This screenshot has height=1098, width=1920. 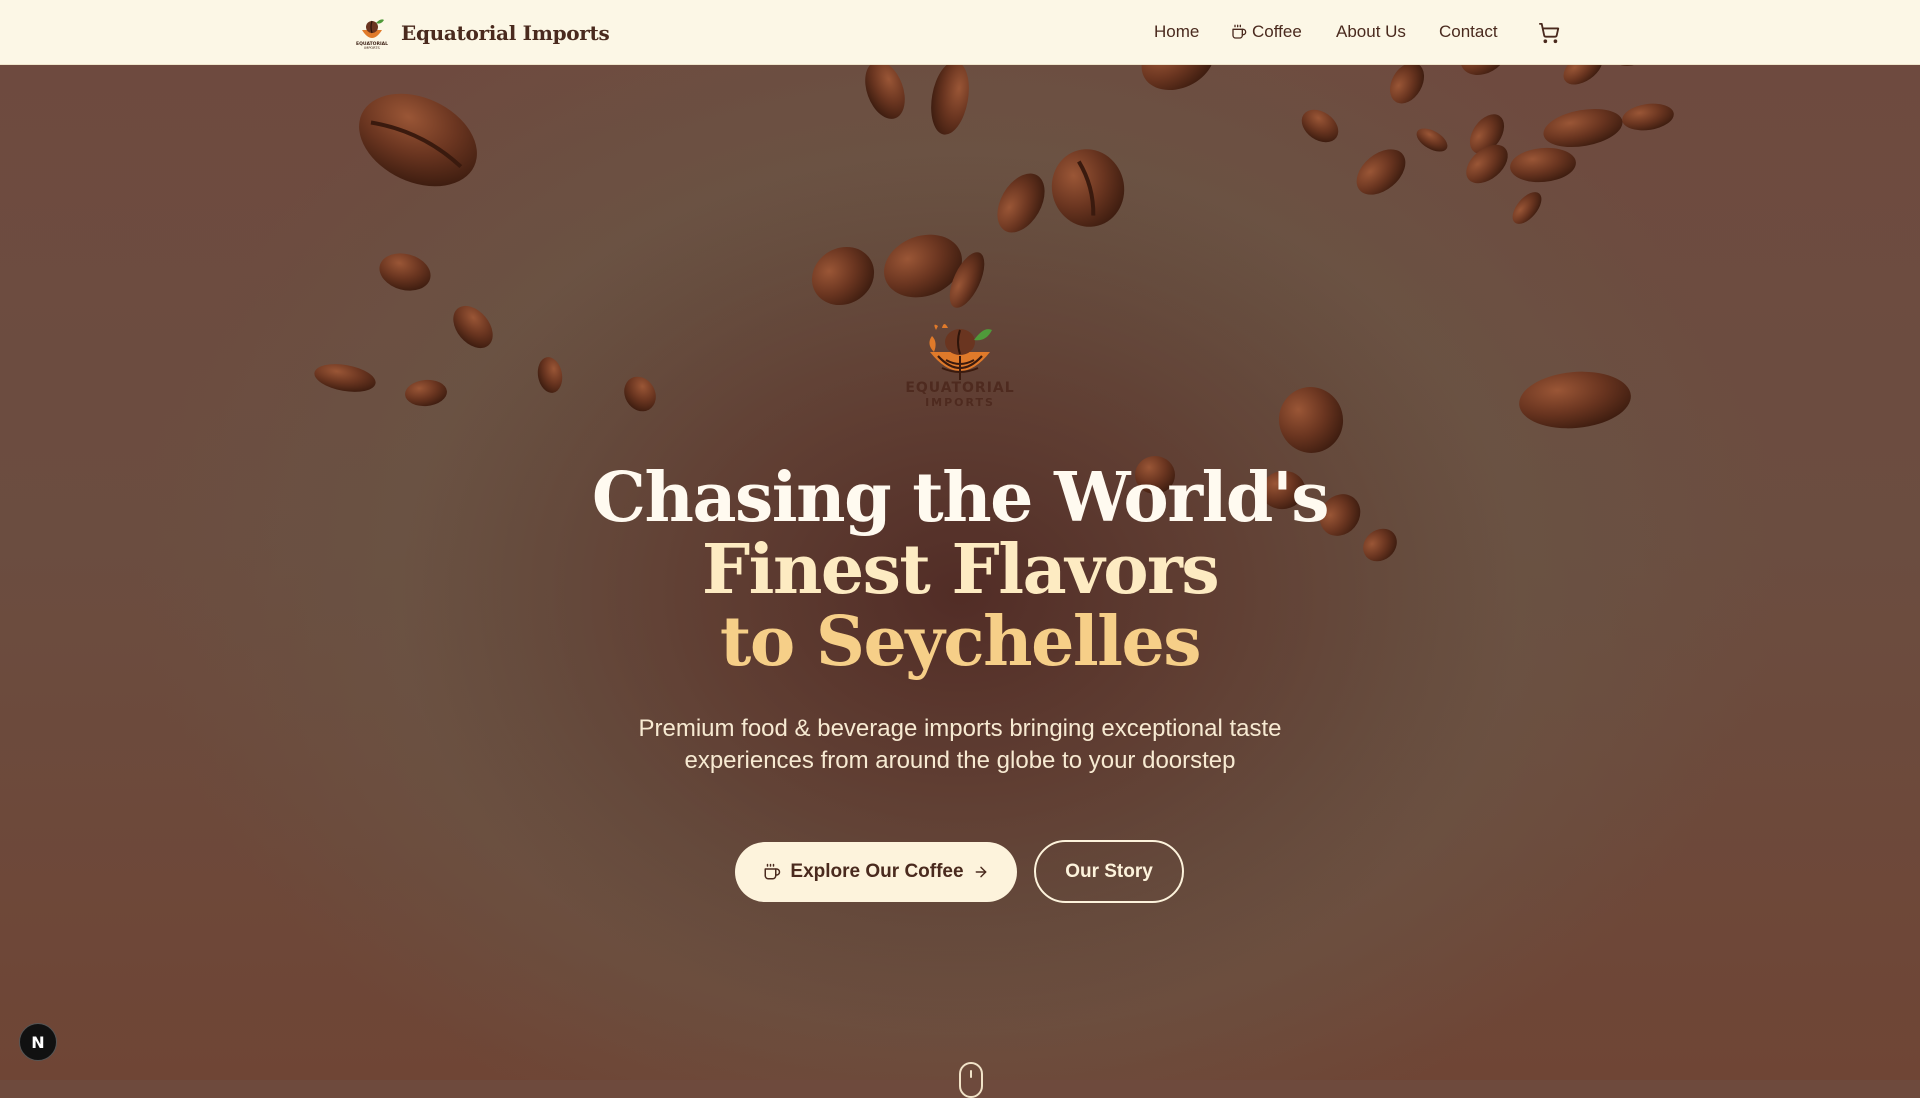 I want to click on nav-link-contact: Contact, so click(x=1468, y=32).